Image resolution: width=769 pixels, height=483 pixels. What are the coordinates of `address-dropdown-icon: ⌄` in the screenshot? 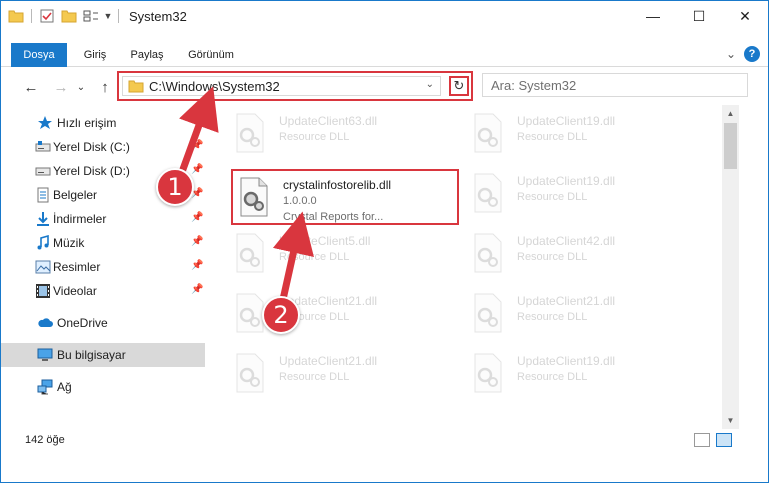 It's located at (430, 84).